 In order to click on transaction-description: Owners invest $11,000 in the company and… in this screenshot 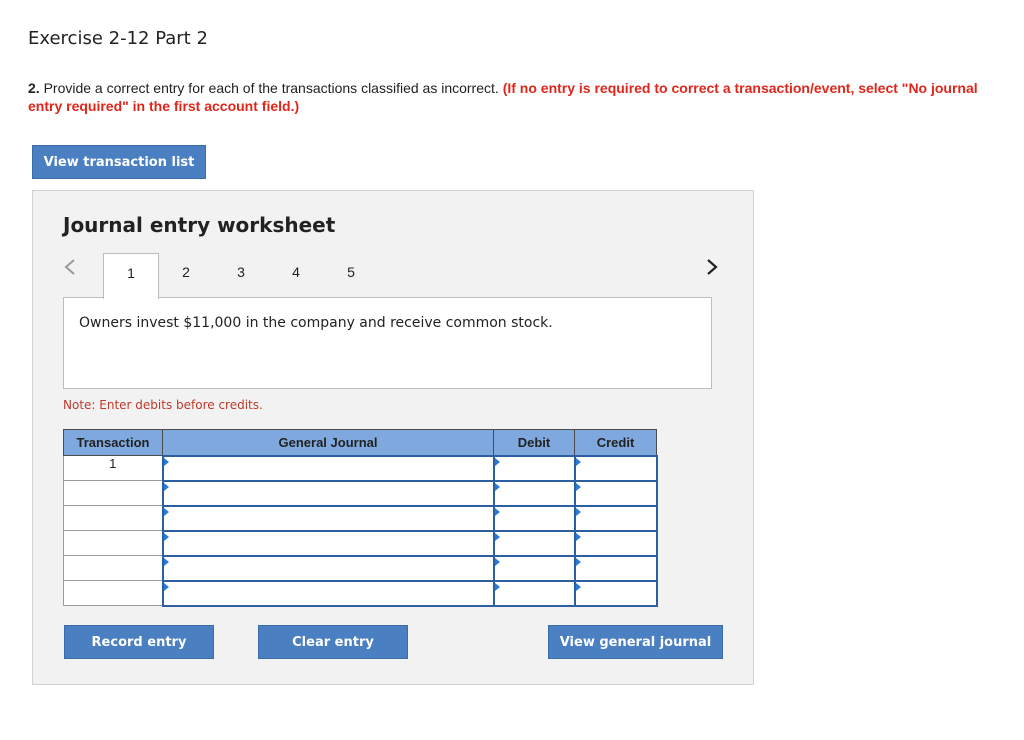, I will do `click(316, 323)`.